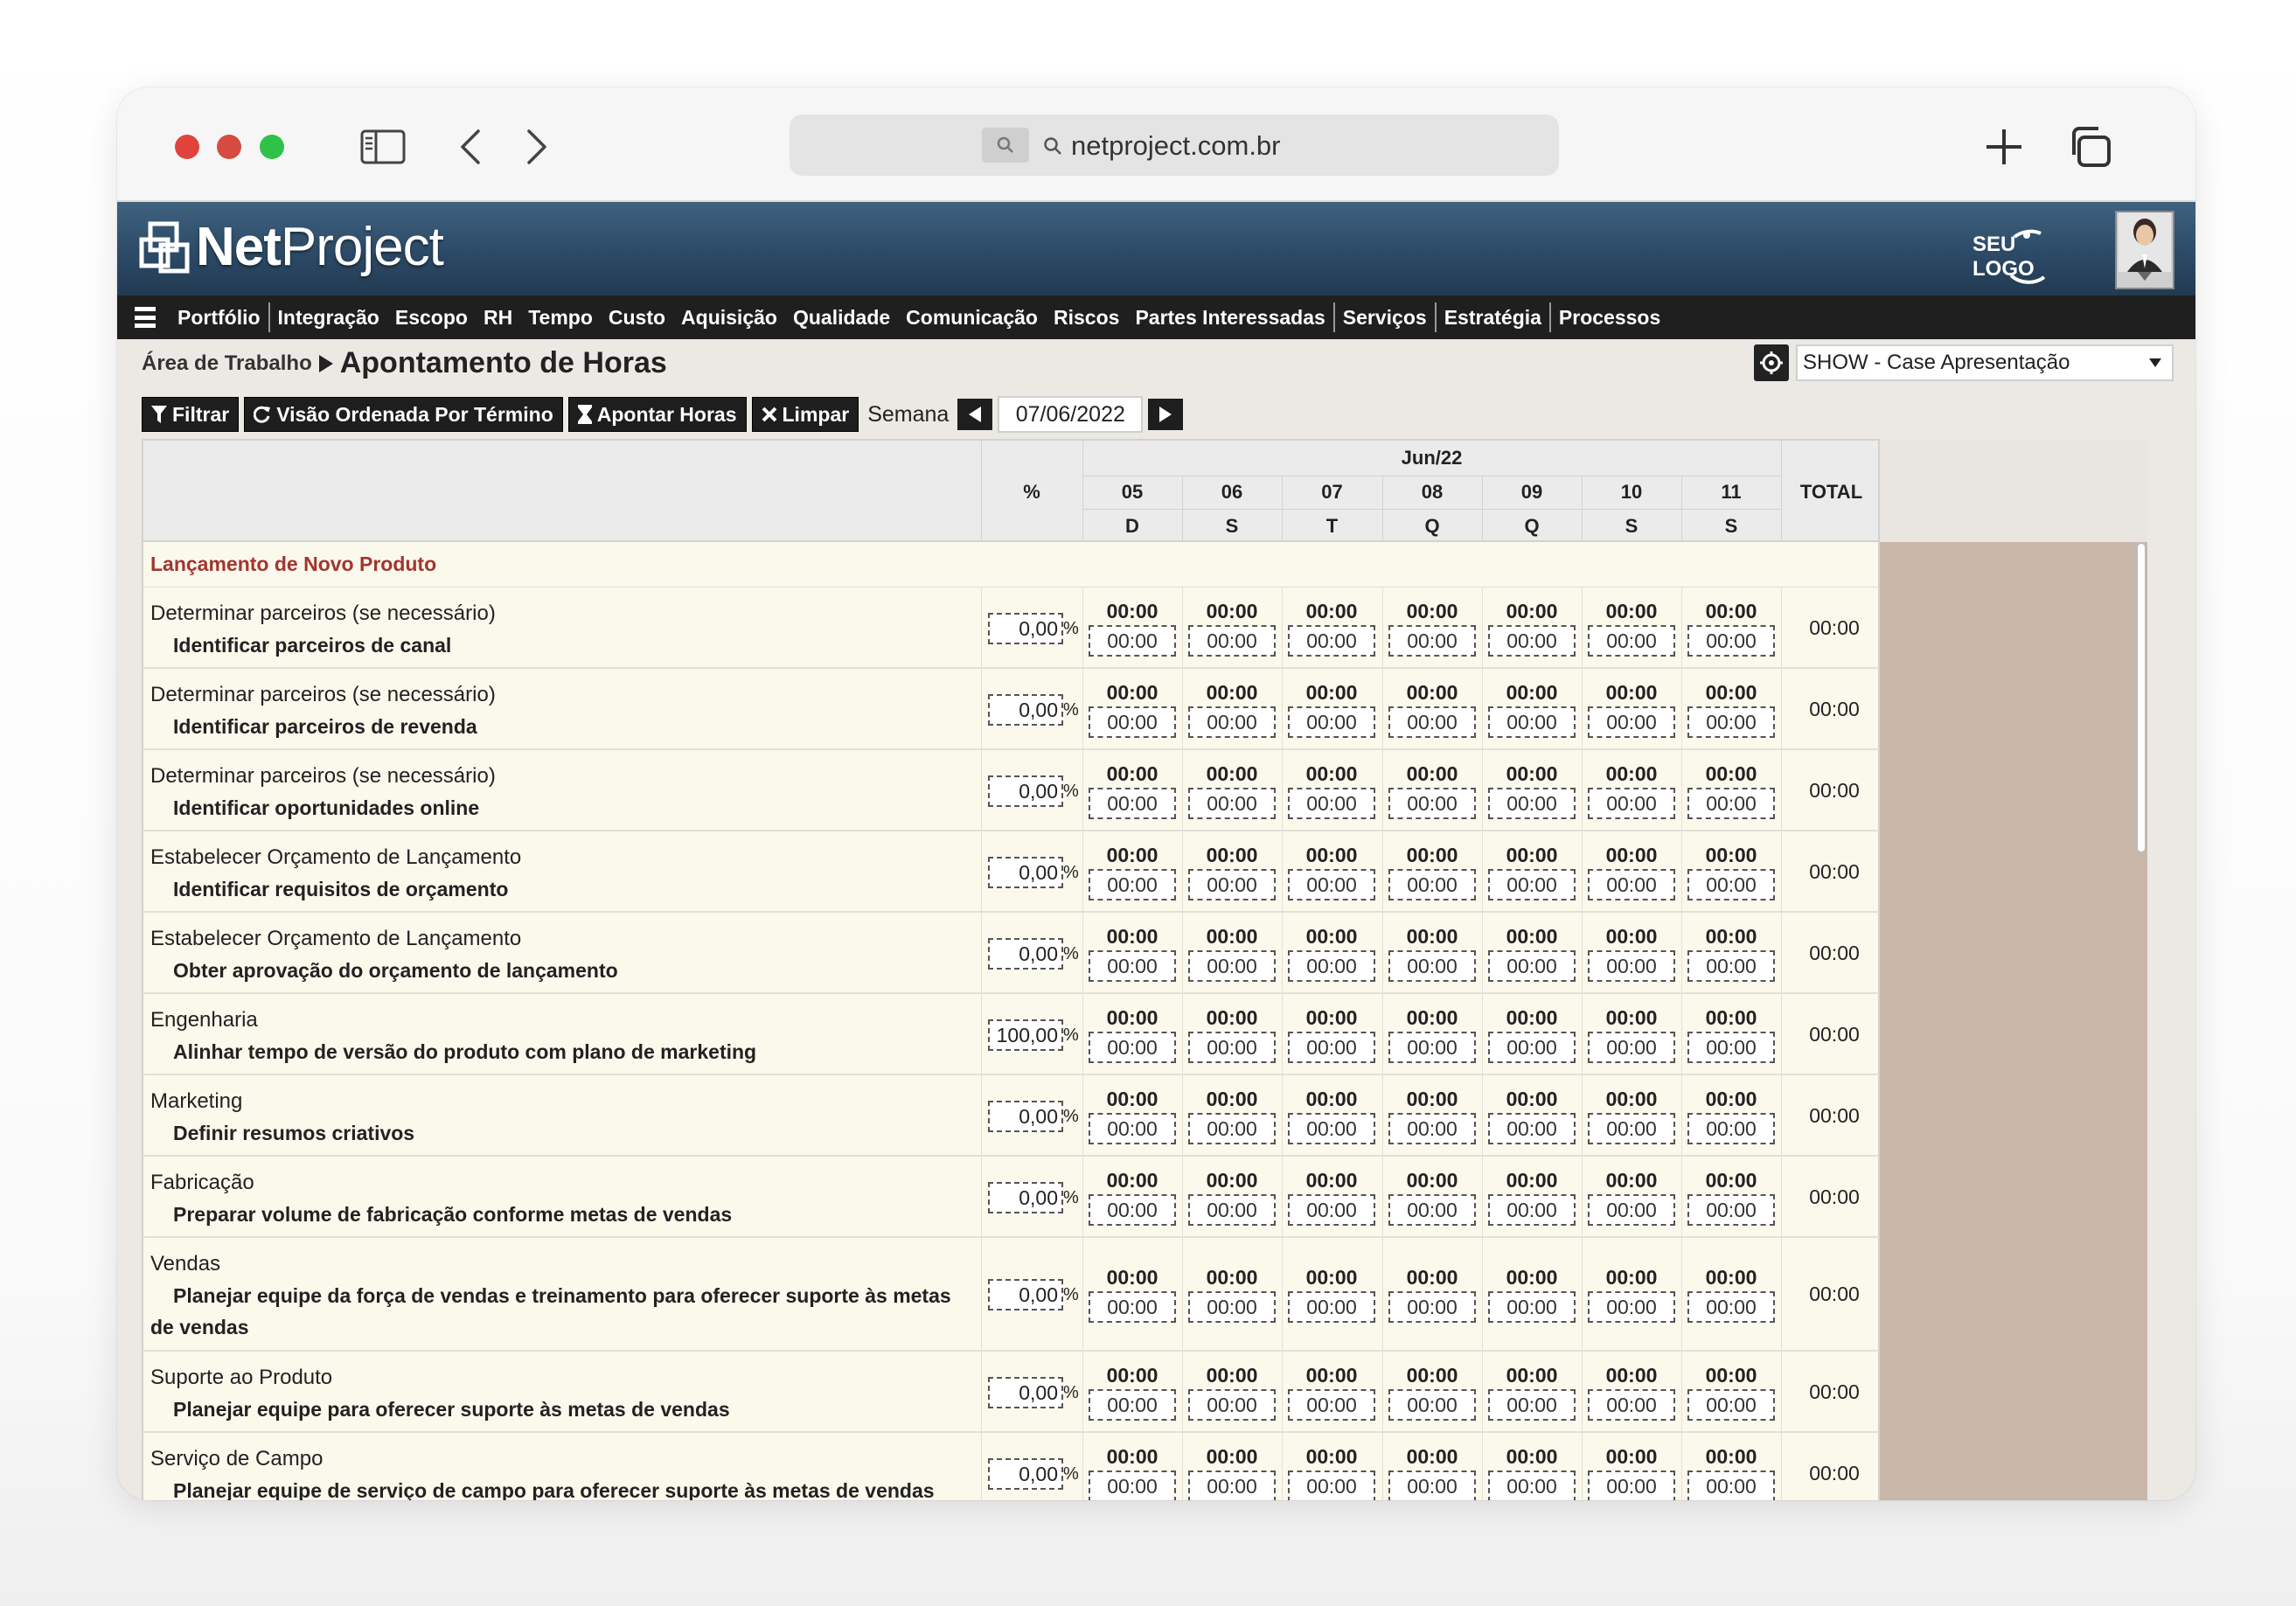 This screenshot has width=2296, height=1606. What do you see at coordinates (328, 317) in the screenshot?
I see `menu-item-integracao: Integração` at bounding box center [328, 317].